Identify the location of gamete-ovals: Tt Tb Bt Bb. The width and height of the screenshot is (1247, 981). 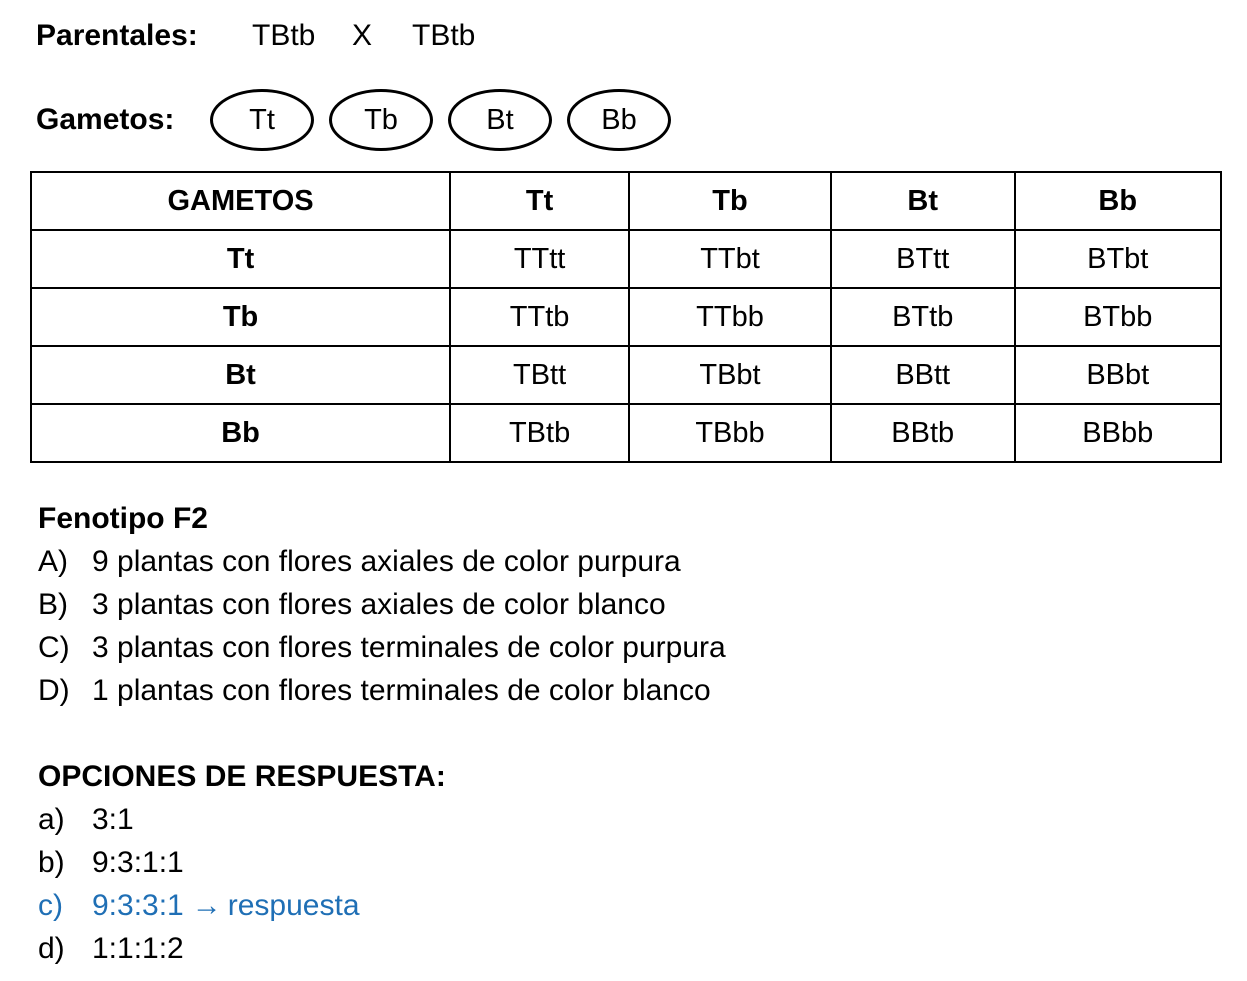
(448, 120).